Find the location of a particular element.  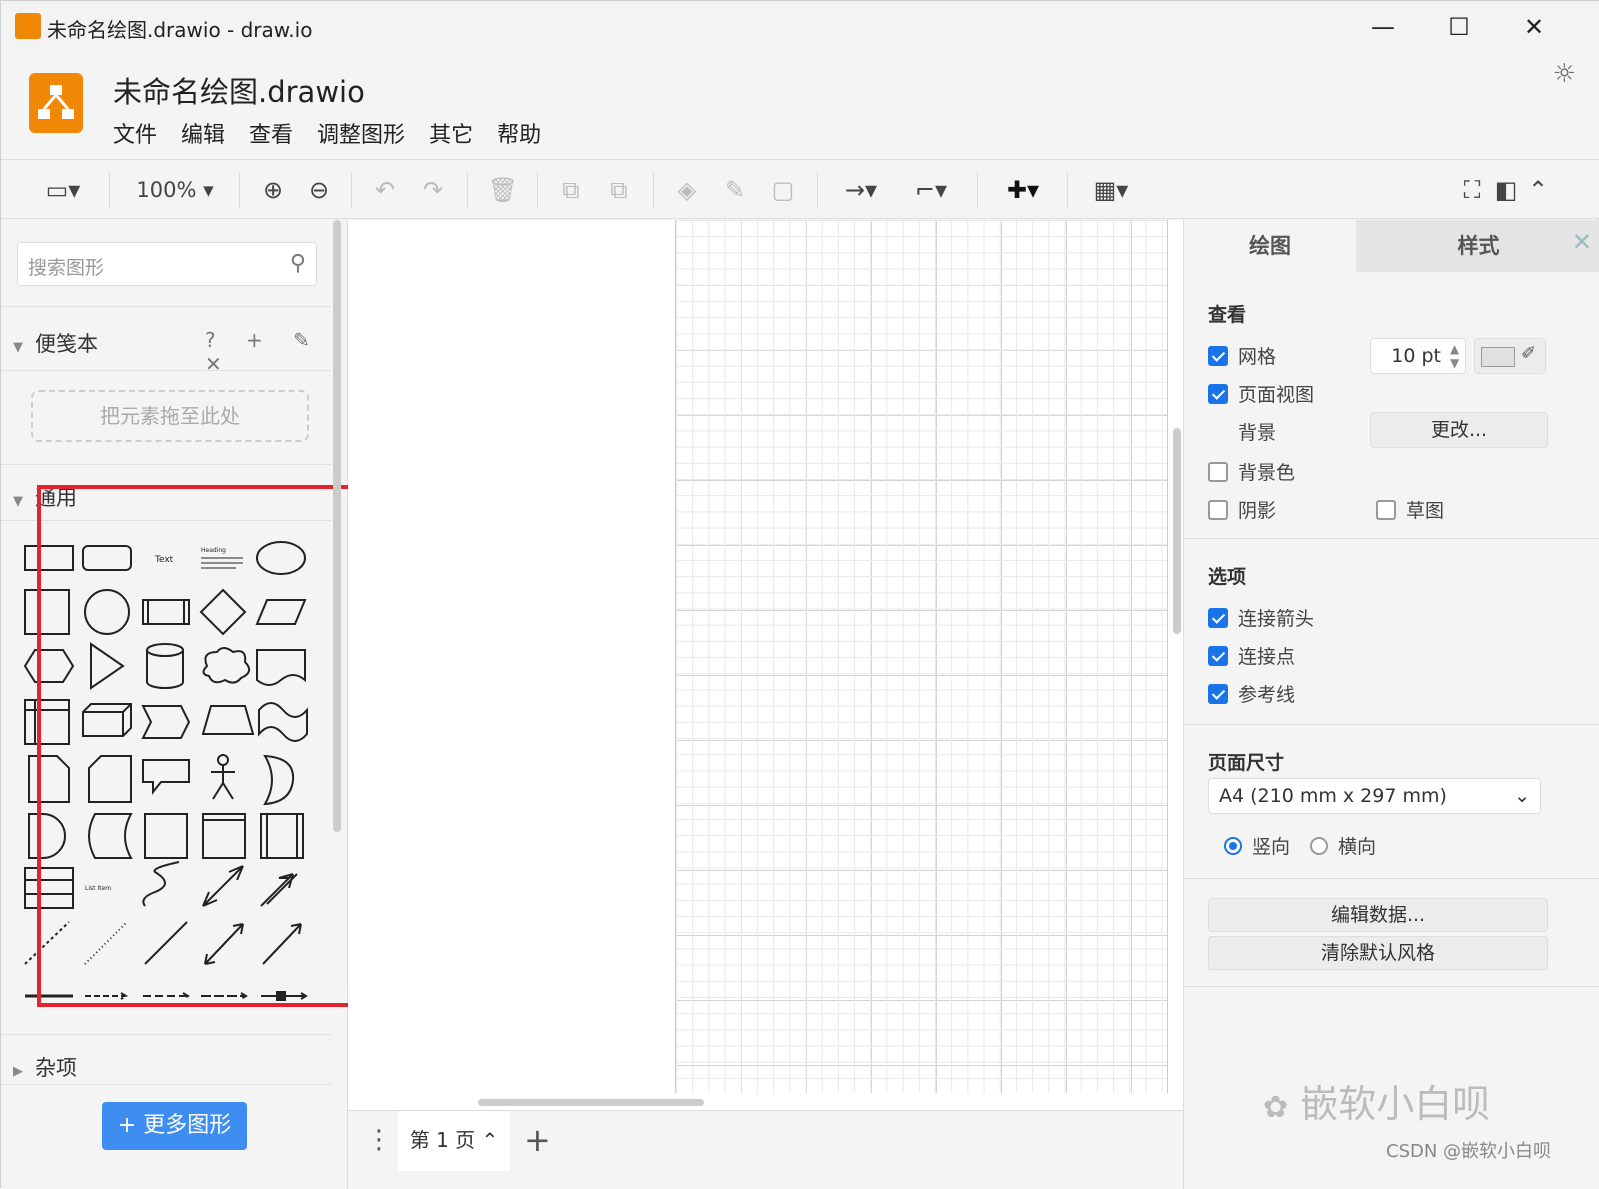

scratchpad-tools: ? + ✎ ✕ is located at coordinates (276, 352).